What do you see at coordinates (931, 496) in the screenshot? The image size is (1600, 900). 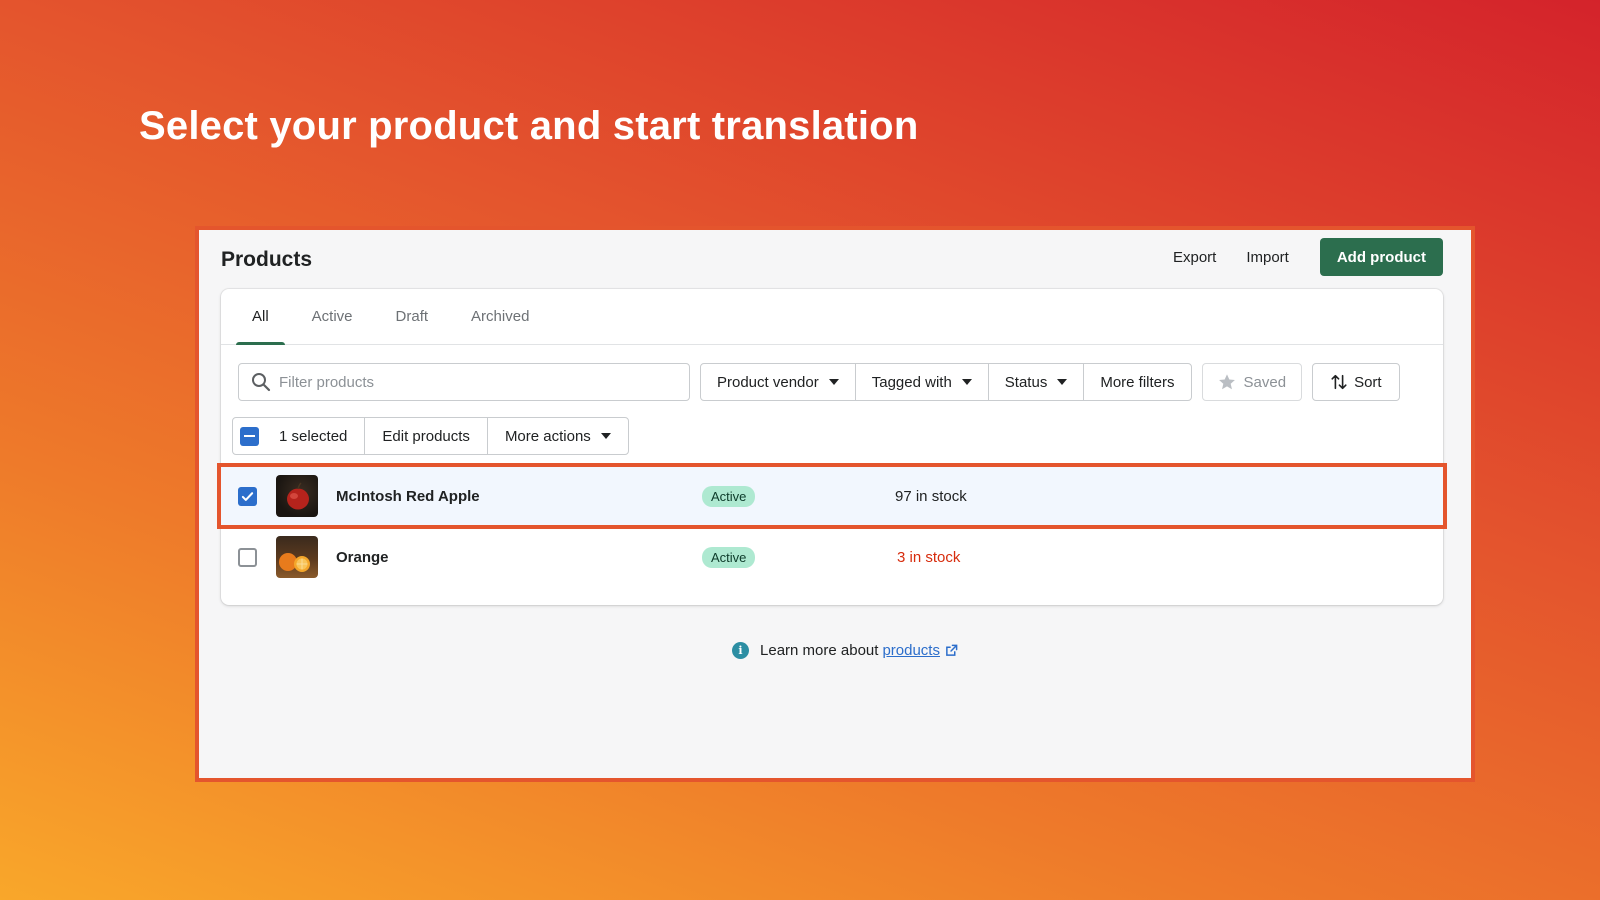 I see `inventory-text: 97 in stock` at bounding box center [931, 496].